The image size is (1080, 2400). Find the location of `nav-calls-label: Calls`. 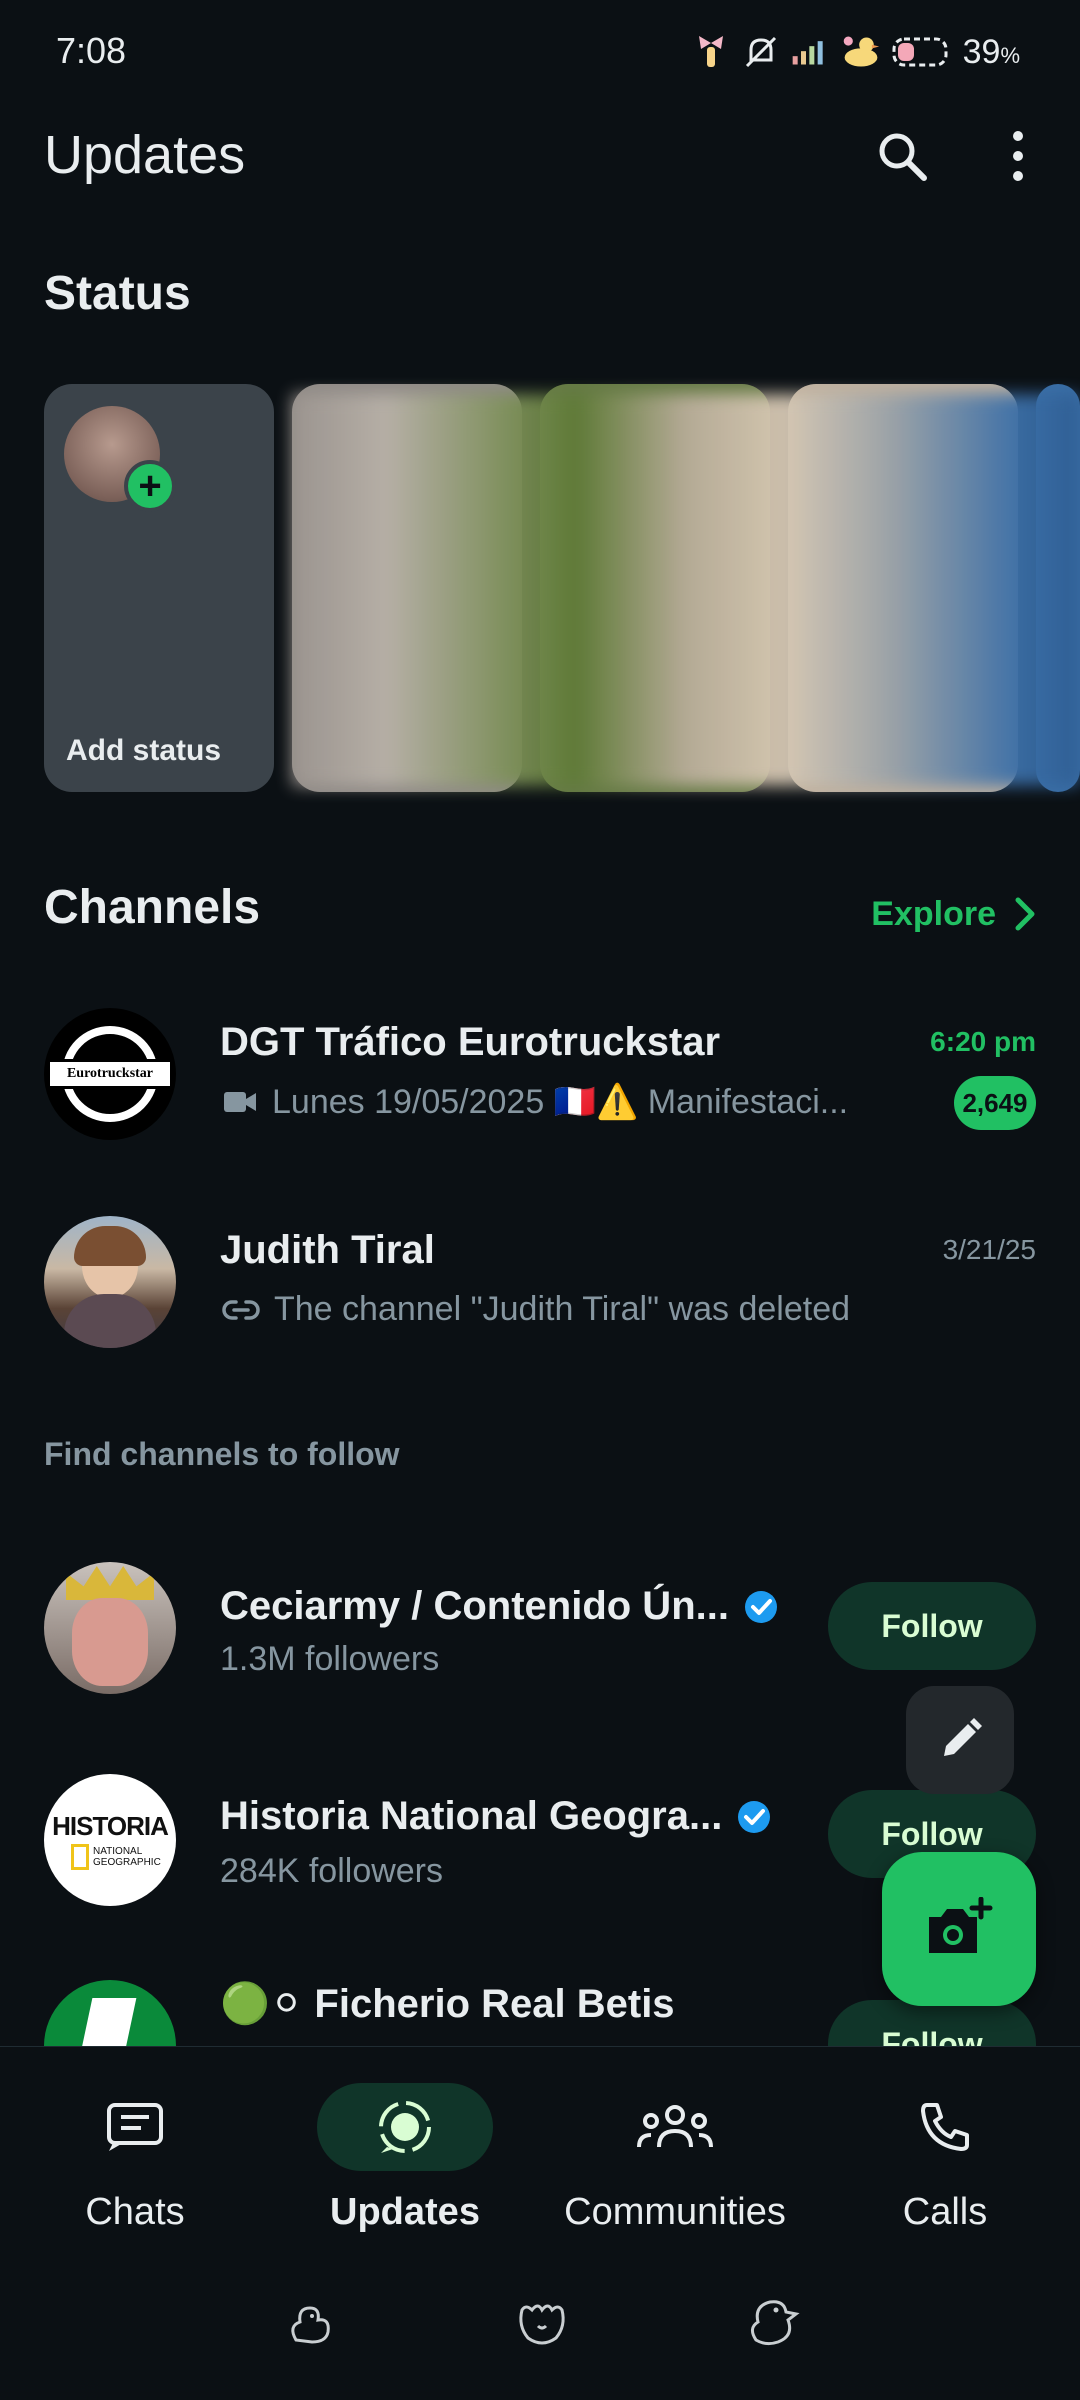

nav-calls-label: Calls is located at coordinates (945, 2212).